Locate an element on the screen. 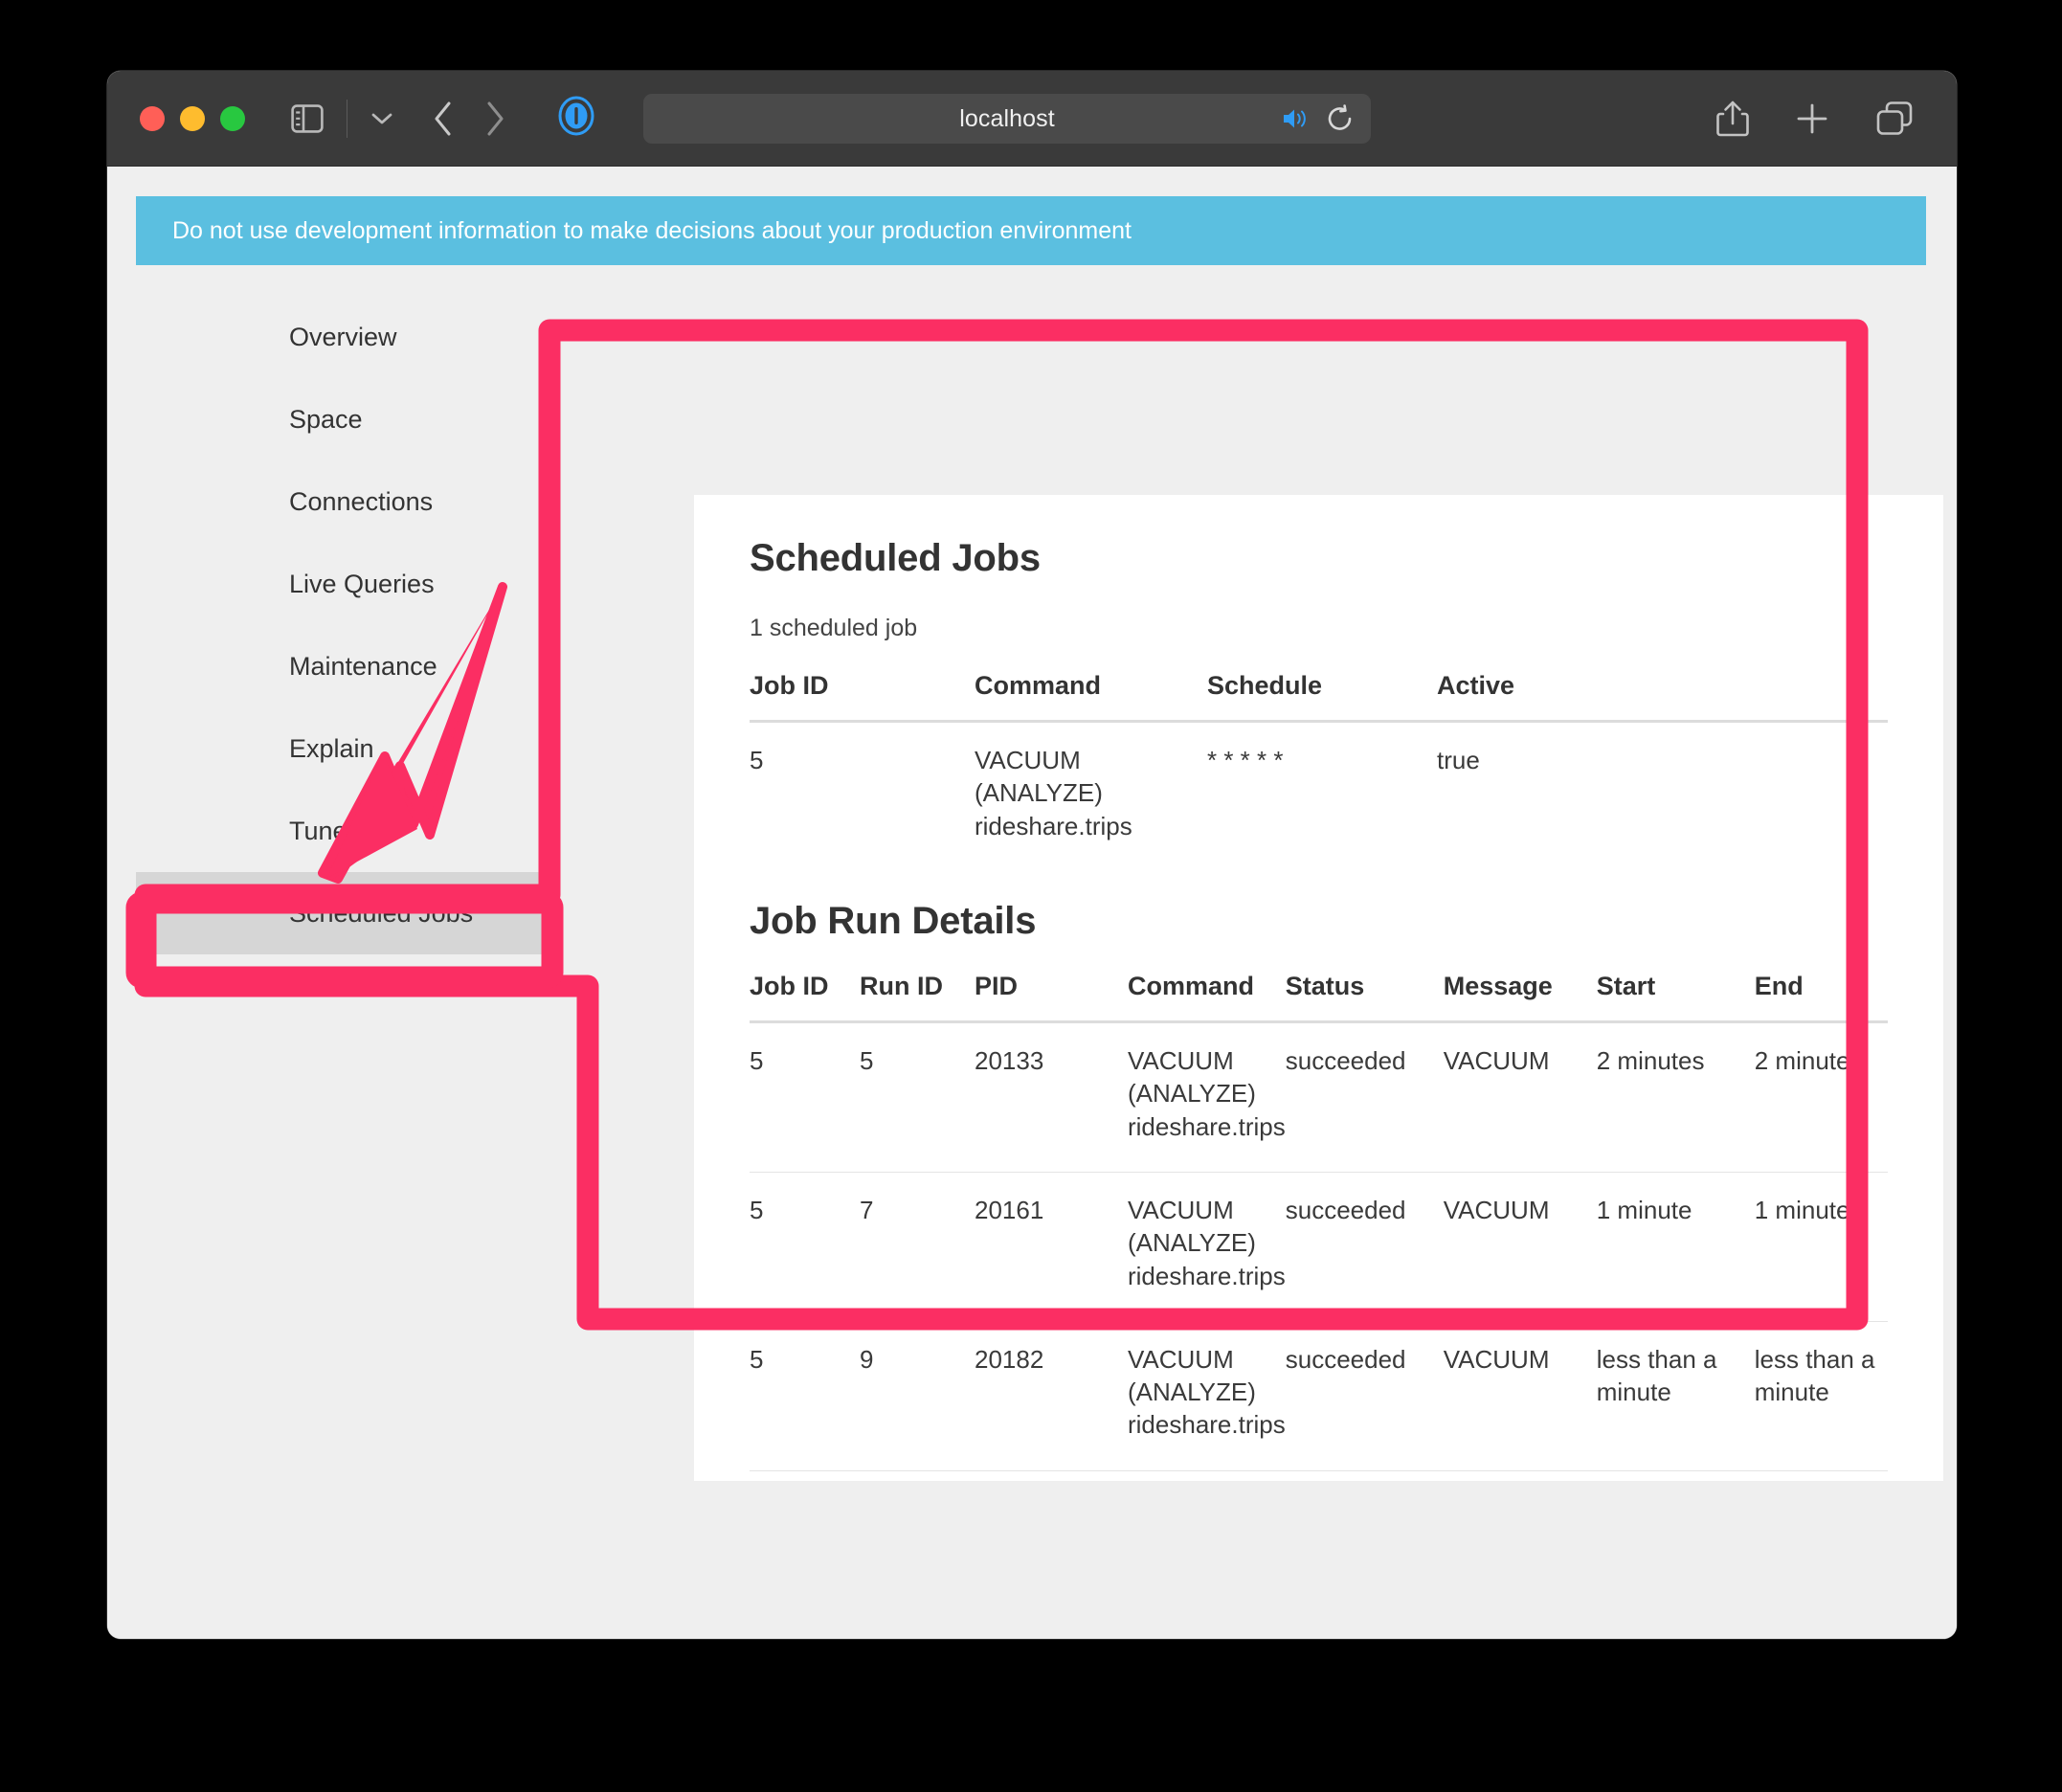  speaker-playing-icon is located at coordinates (1295, 119).